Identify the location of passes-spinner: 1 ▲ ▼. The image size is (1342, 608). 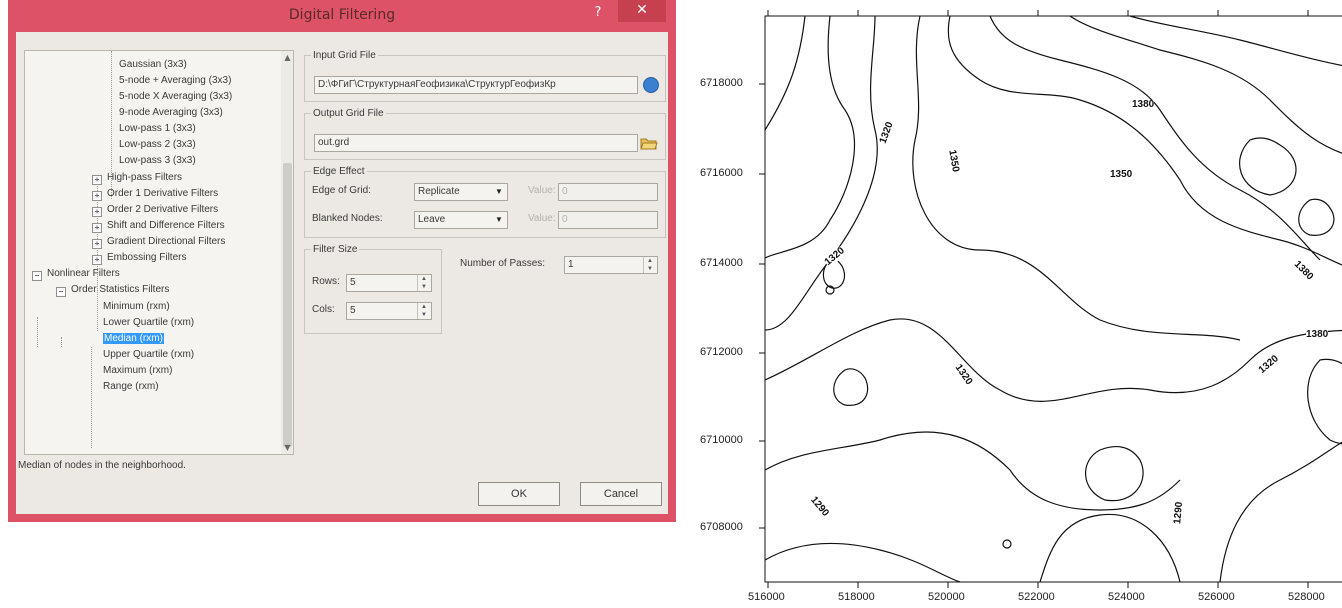
(611, 265).